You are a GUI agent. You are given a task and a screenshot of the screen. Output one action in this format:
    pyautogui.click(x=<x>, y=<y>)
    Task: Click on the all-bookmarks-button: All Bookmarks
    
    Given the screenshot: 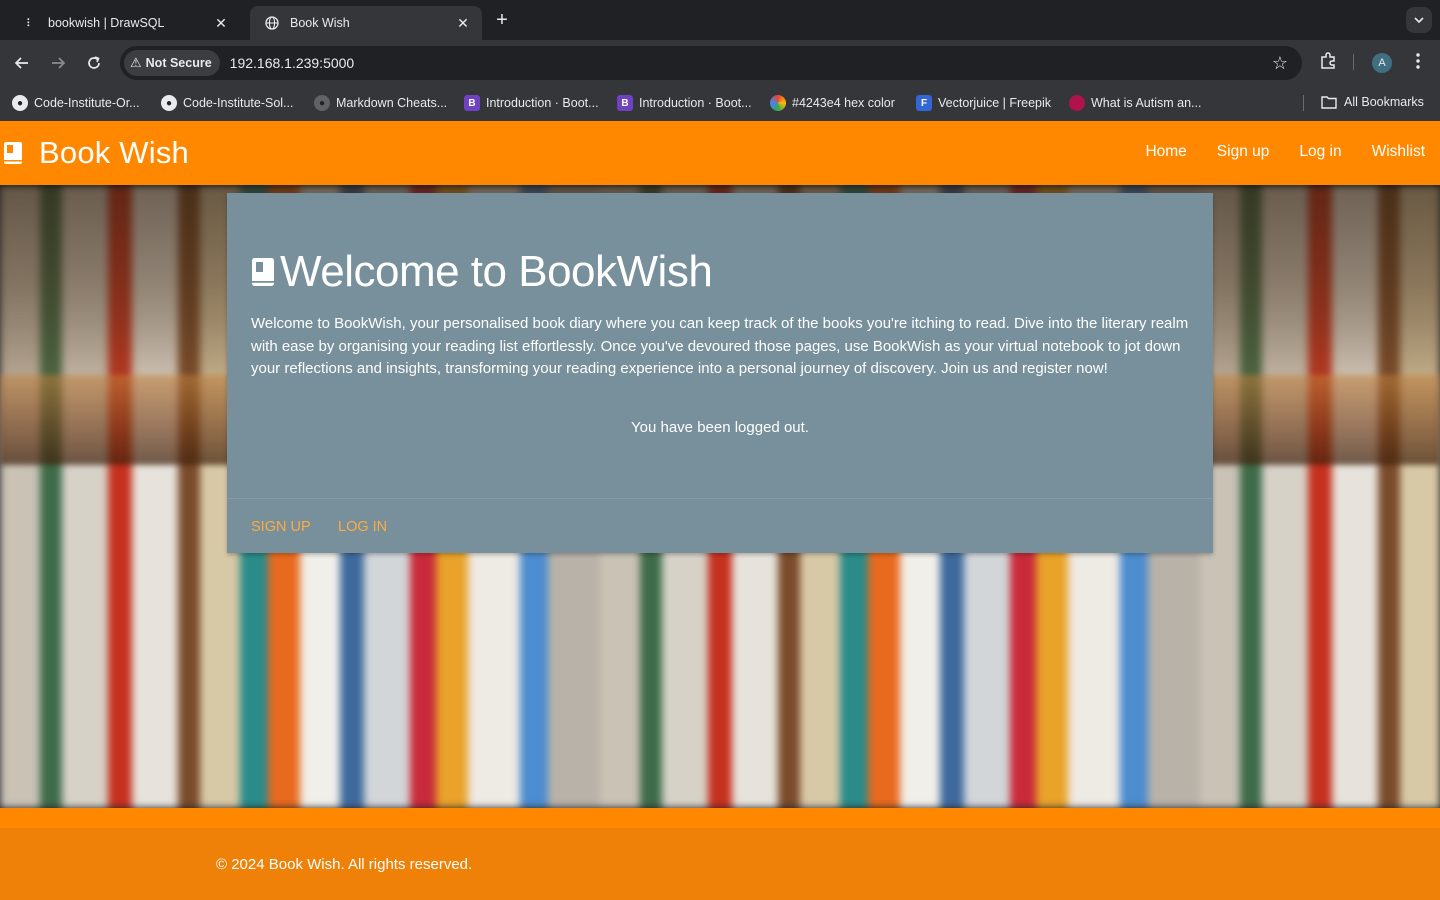 What is the action you would take?
    pyautogui.click(x=1372, y=102)
    